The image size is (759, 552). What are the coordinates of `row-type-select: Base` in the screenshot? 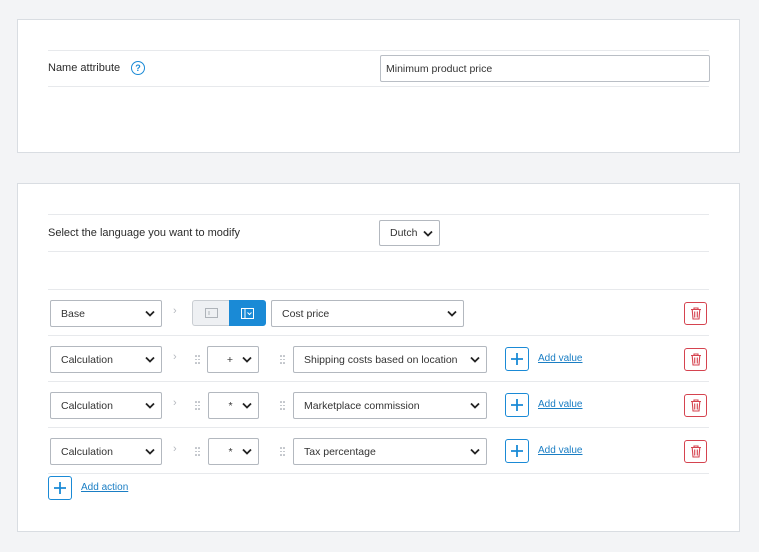 It's located at (106, 313).